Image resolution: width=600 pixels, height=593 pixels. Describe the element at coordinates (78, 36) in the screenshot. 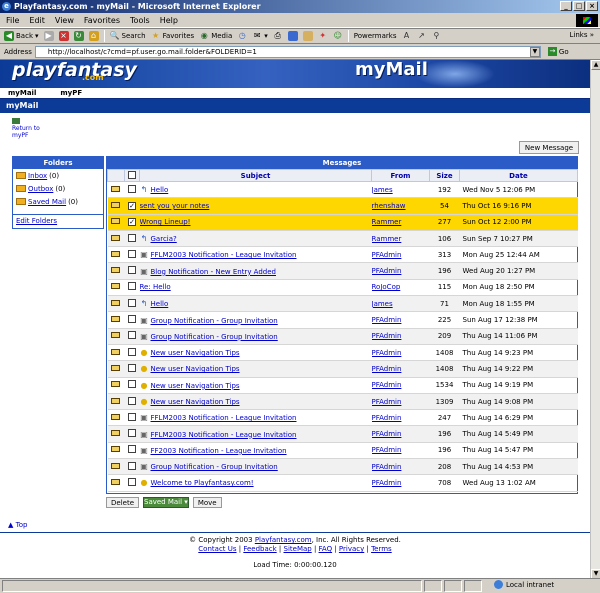

I see `refresh-button: ↻` at that location.